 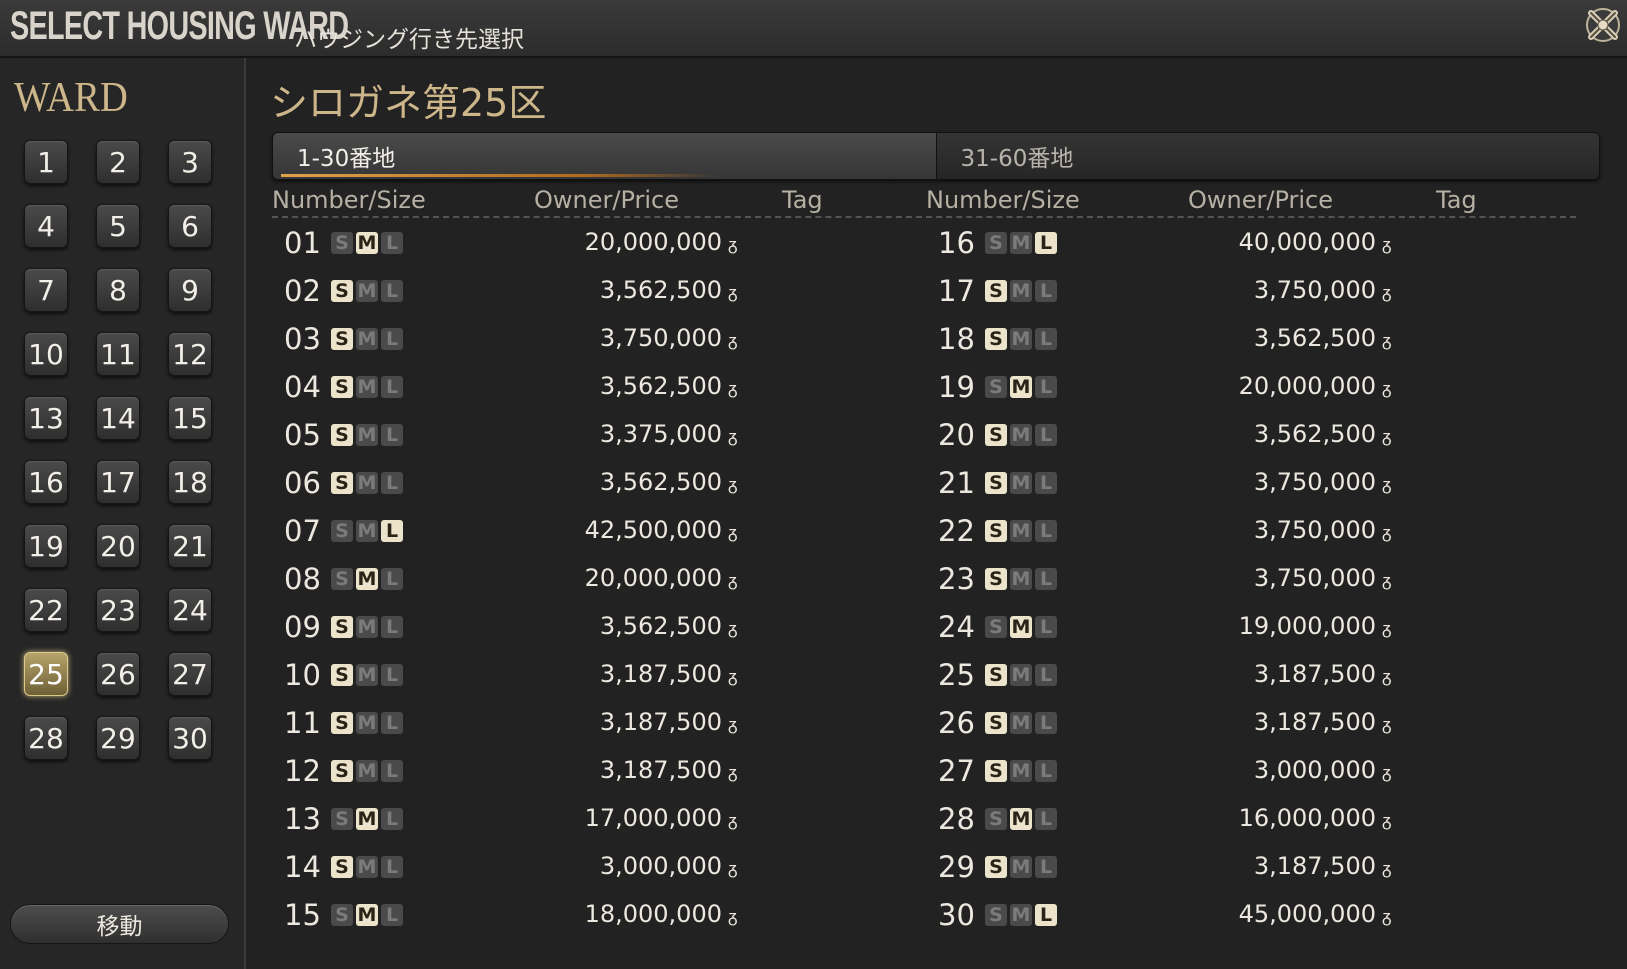 I want to click on plot-number: 09, so click(x=302, y=627).